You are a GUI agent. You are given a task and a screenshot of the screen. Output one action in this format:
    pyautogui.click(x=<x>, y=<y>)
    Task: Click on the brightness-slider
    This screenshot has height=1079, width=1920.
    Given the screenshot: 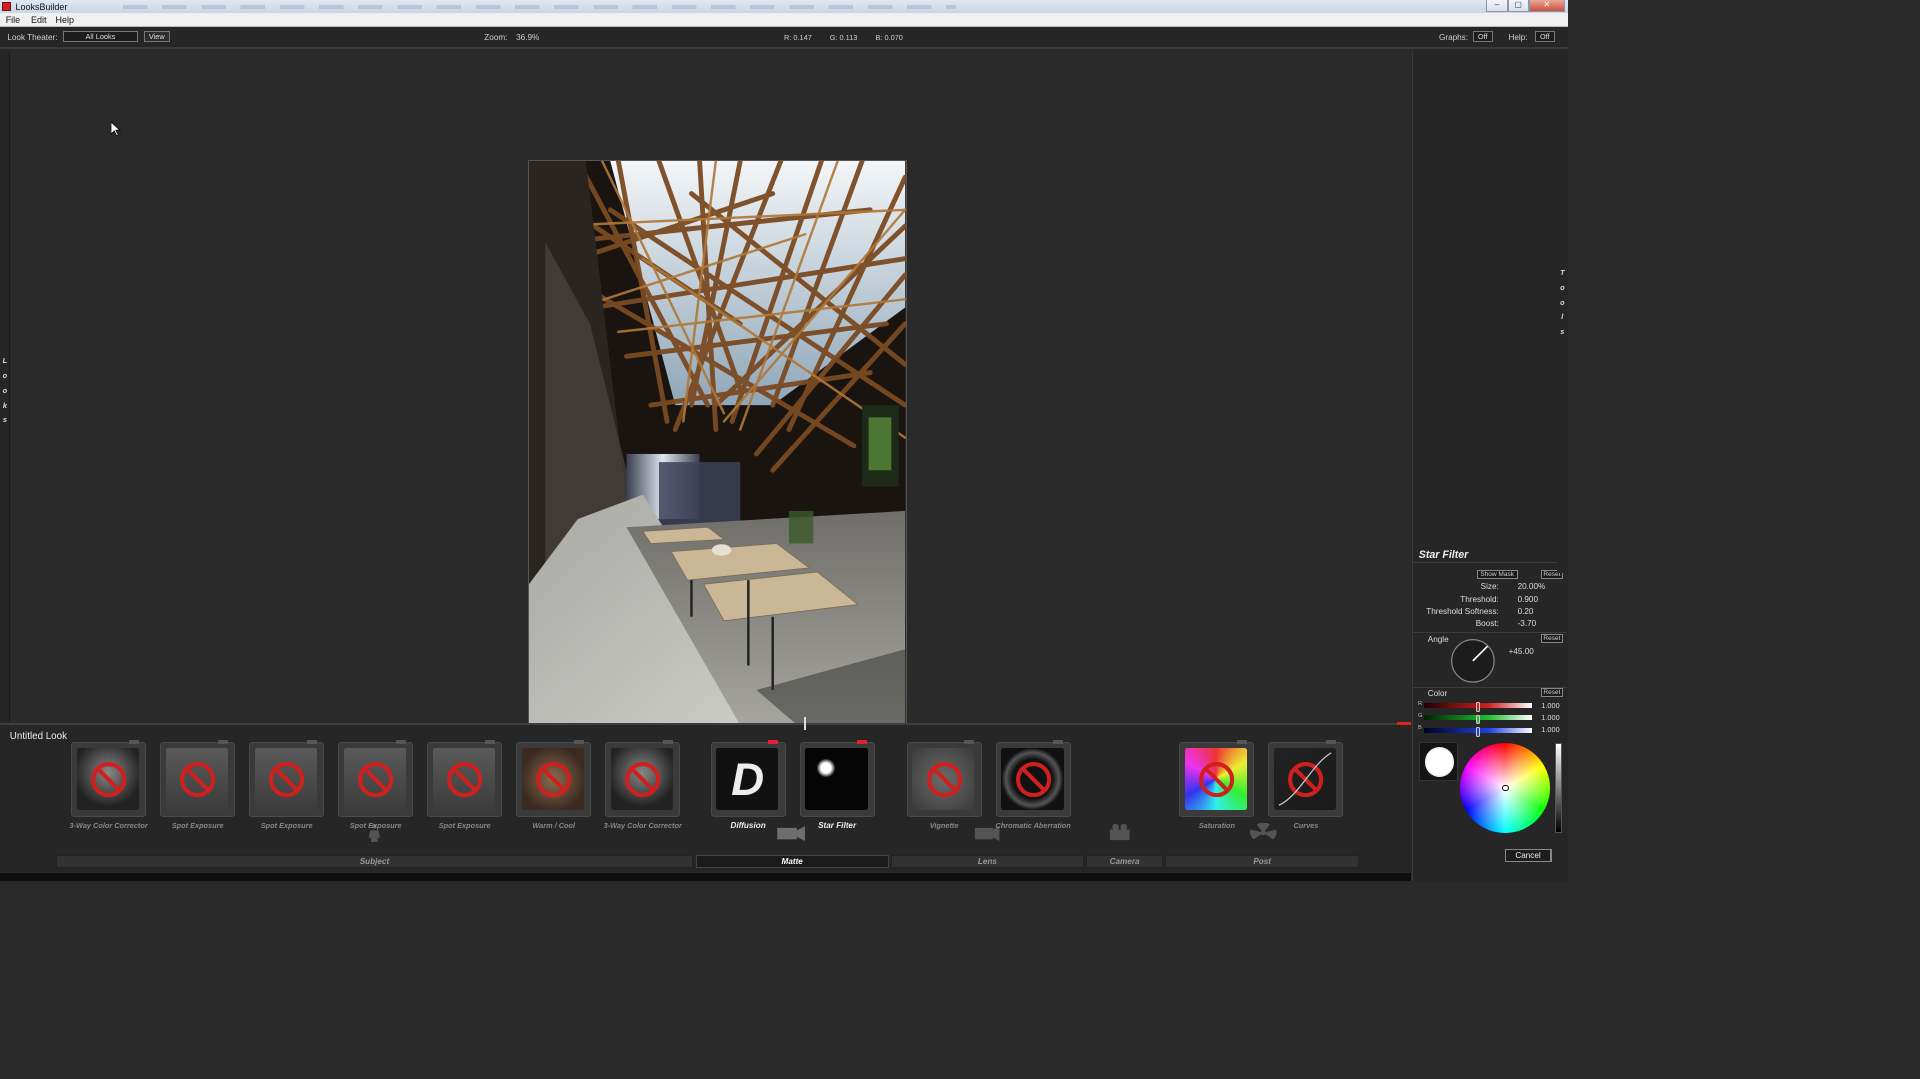 What is the action you would take?
    pyautogui.click(x=1558, y=788)
    